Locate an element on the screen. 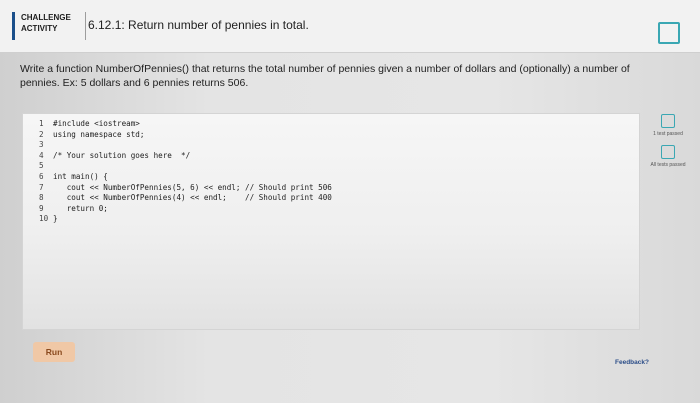  code-line: 4 /* Your solution goes here */ is located at coordinates (185, 156).